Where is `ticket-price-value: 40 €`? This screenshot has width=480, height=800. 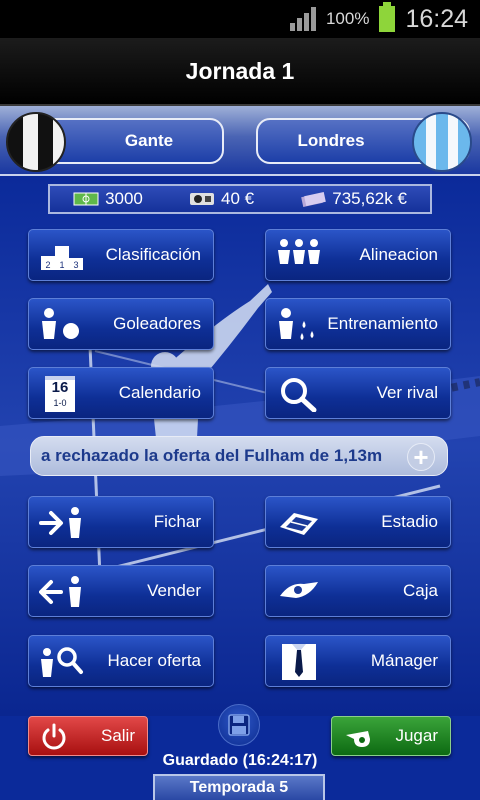
ticket-price-value: 40 € is located at coordinates (238, 198).